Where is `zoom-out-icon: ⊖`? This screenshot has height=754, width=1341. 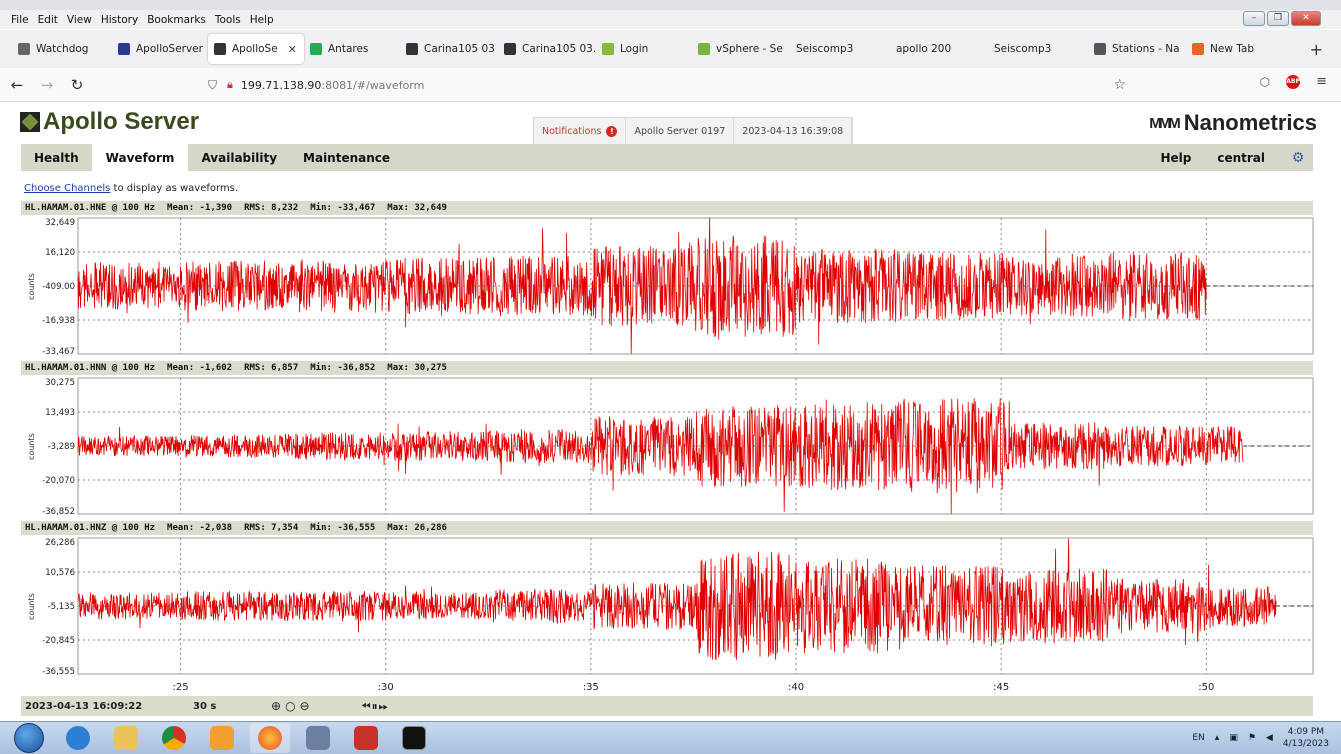
zoom-out-icon: ⊖ is located at coordinates (305, 706).